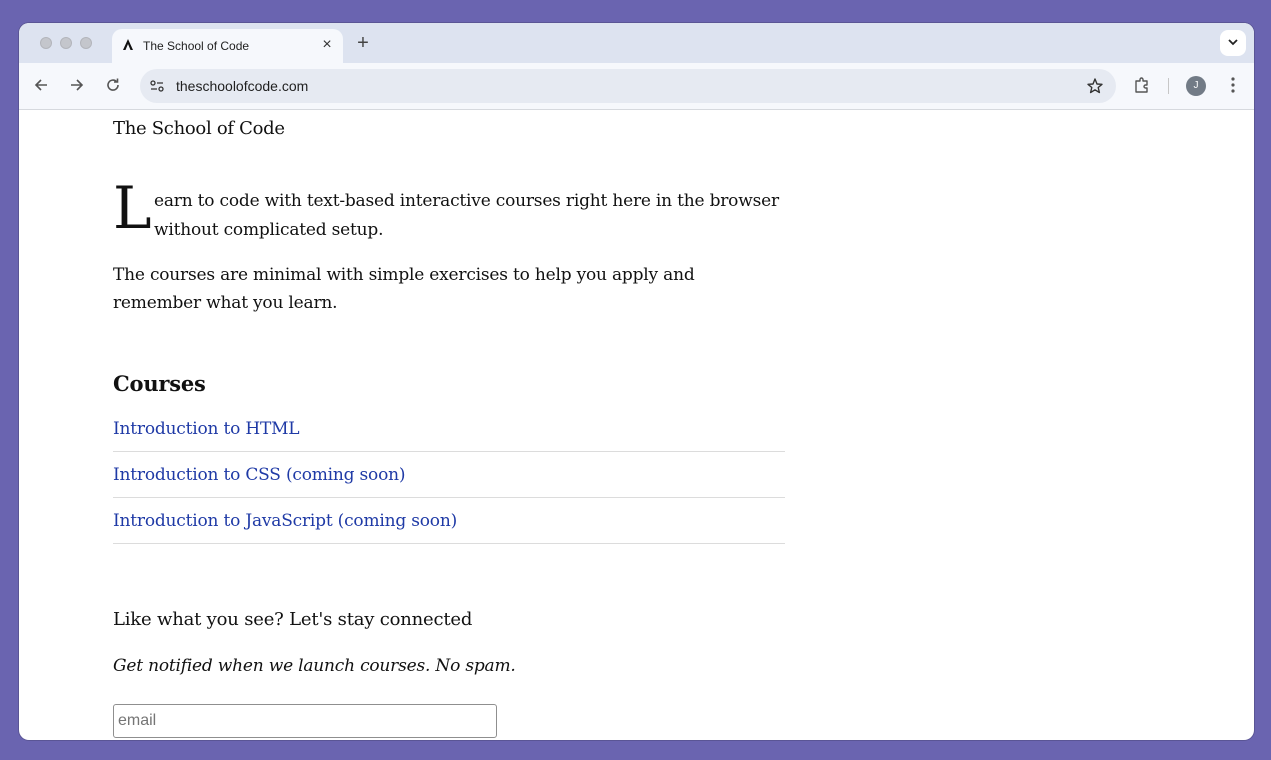 The width and height of the screenshot is (1271, 760). What do you see at coordinates (1168, 86) in the screenshot?
I see `toolbar-divider` at bounding box center [1168, 86].